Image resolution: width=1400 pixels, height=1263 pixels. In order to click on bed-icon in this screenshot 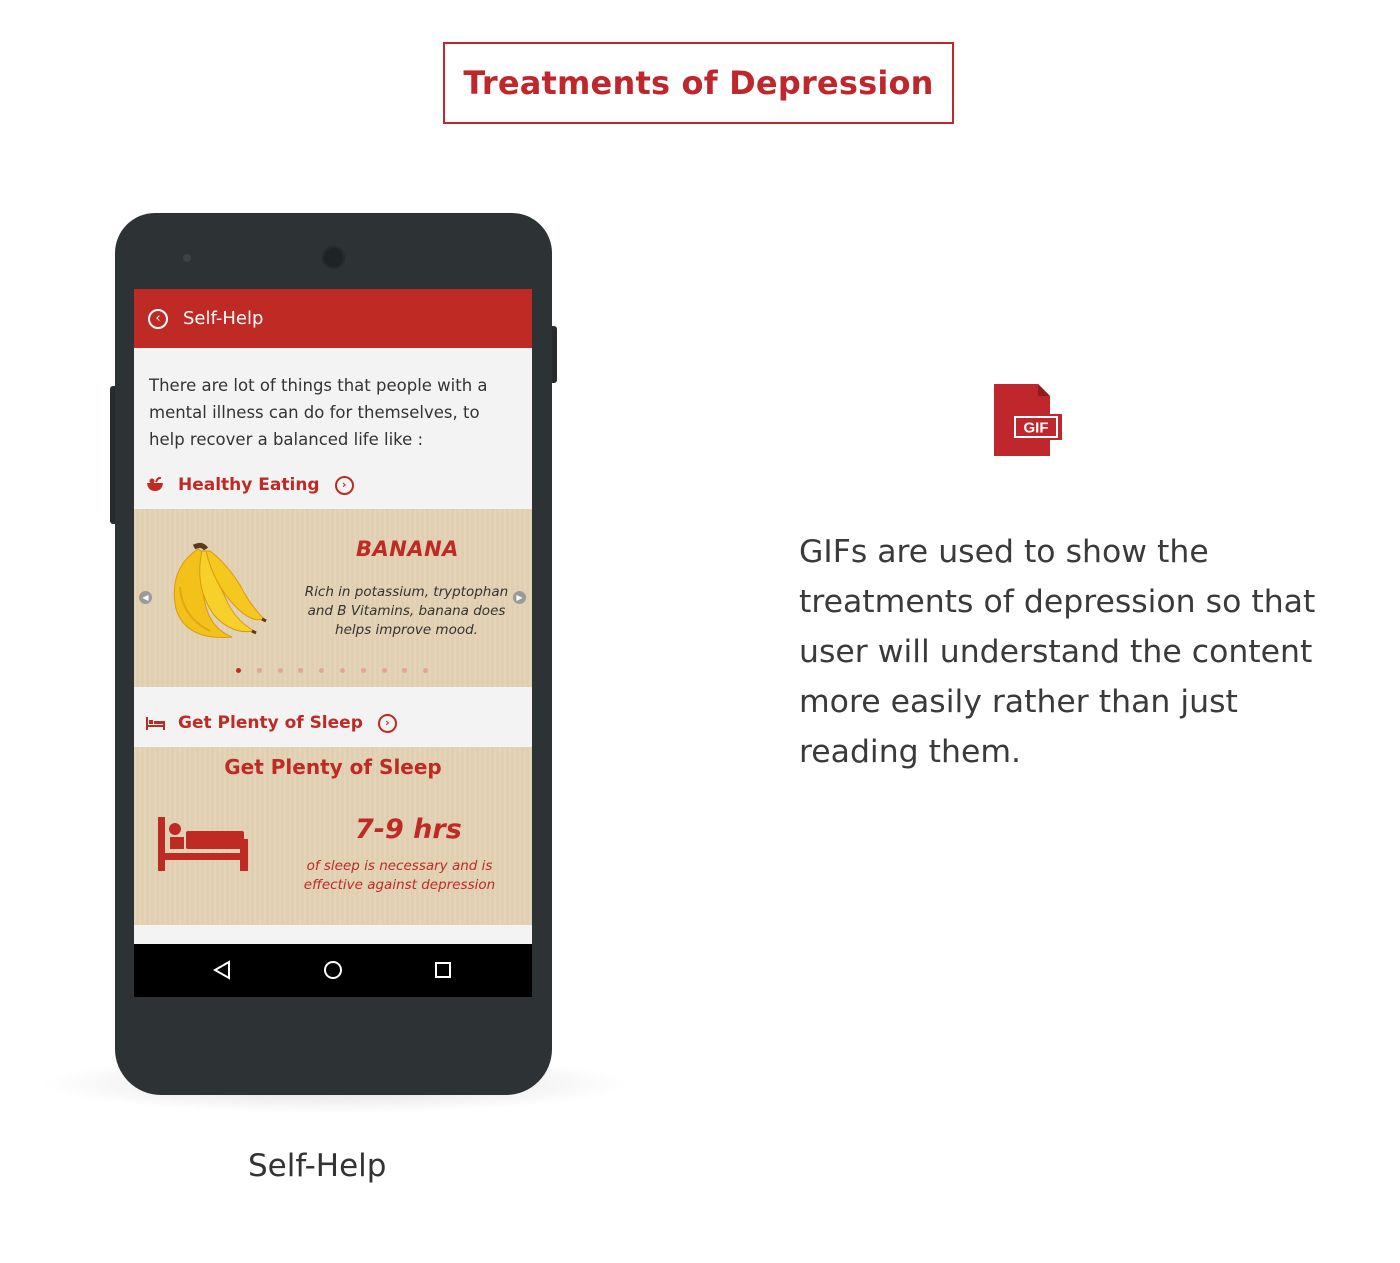, I will do `click(157, 723)`.